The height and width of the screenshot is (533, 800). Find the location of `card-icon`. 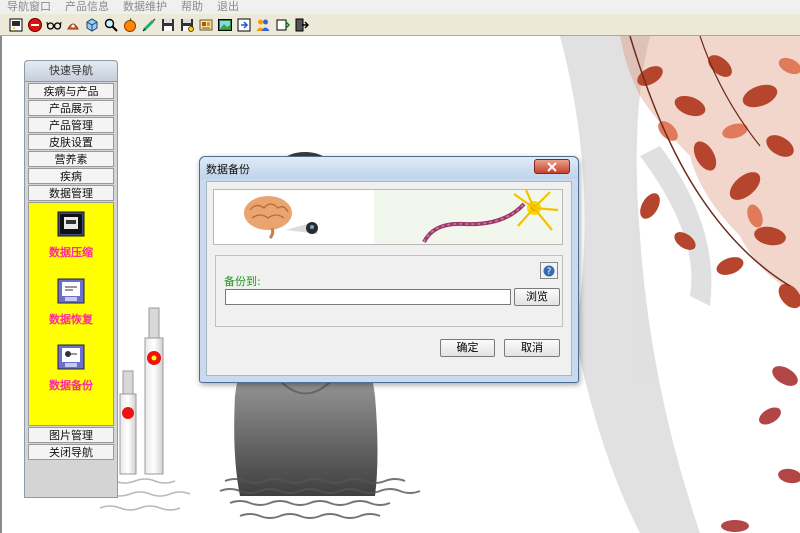

card-icon is located at coordinates (206, 25).